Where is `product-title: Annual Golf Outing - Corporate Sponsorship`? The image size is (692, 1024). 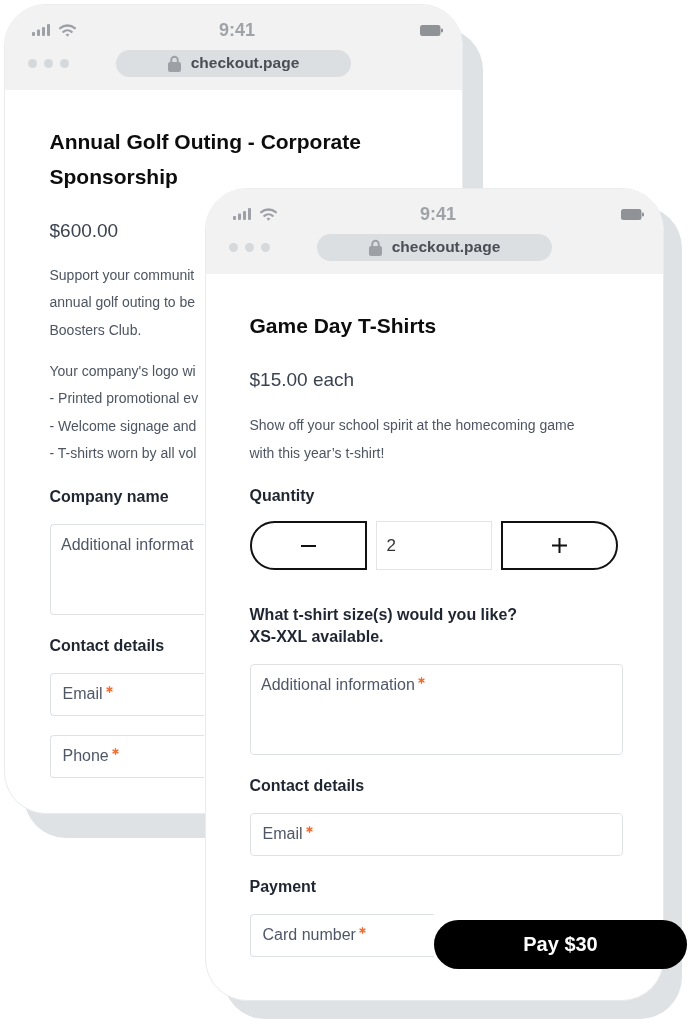 product-title: Annual Golf Outing - Corporate Sponsorship is located at coordinates (205, 159).